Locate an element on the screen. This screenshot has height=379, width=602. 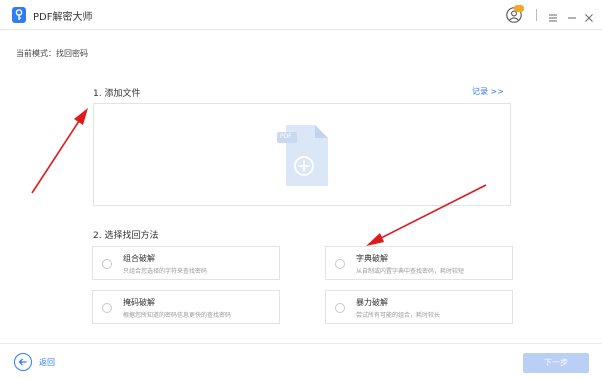
method-description: 只组合您选择的字符来查找密码 is located at coordinates (165, 271).